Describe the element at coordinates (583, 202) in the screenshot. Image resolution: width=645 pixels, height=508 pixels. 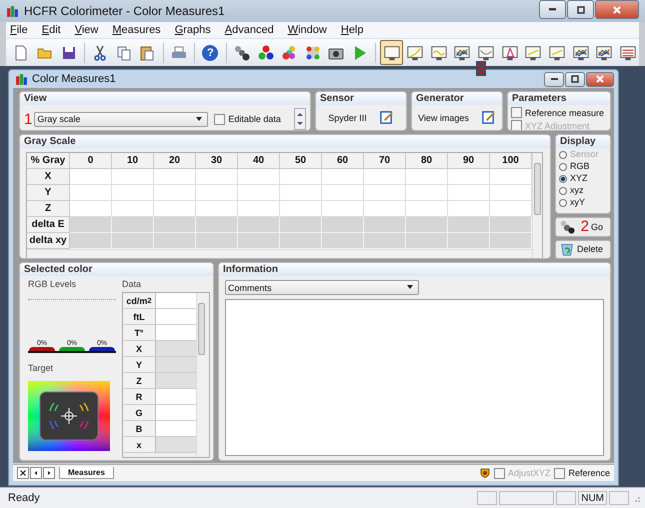
I see `display-radio-button: xyY` at that location.